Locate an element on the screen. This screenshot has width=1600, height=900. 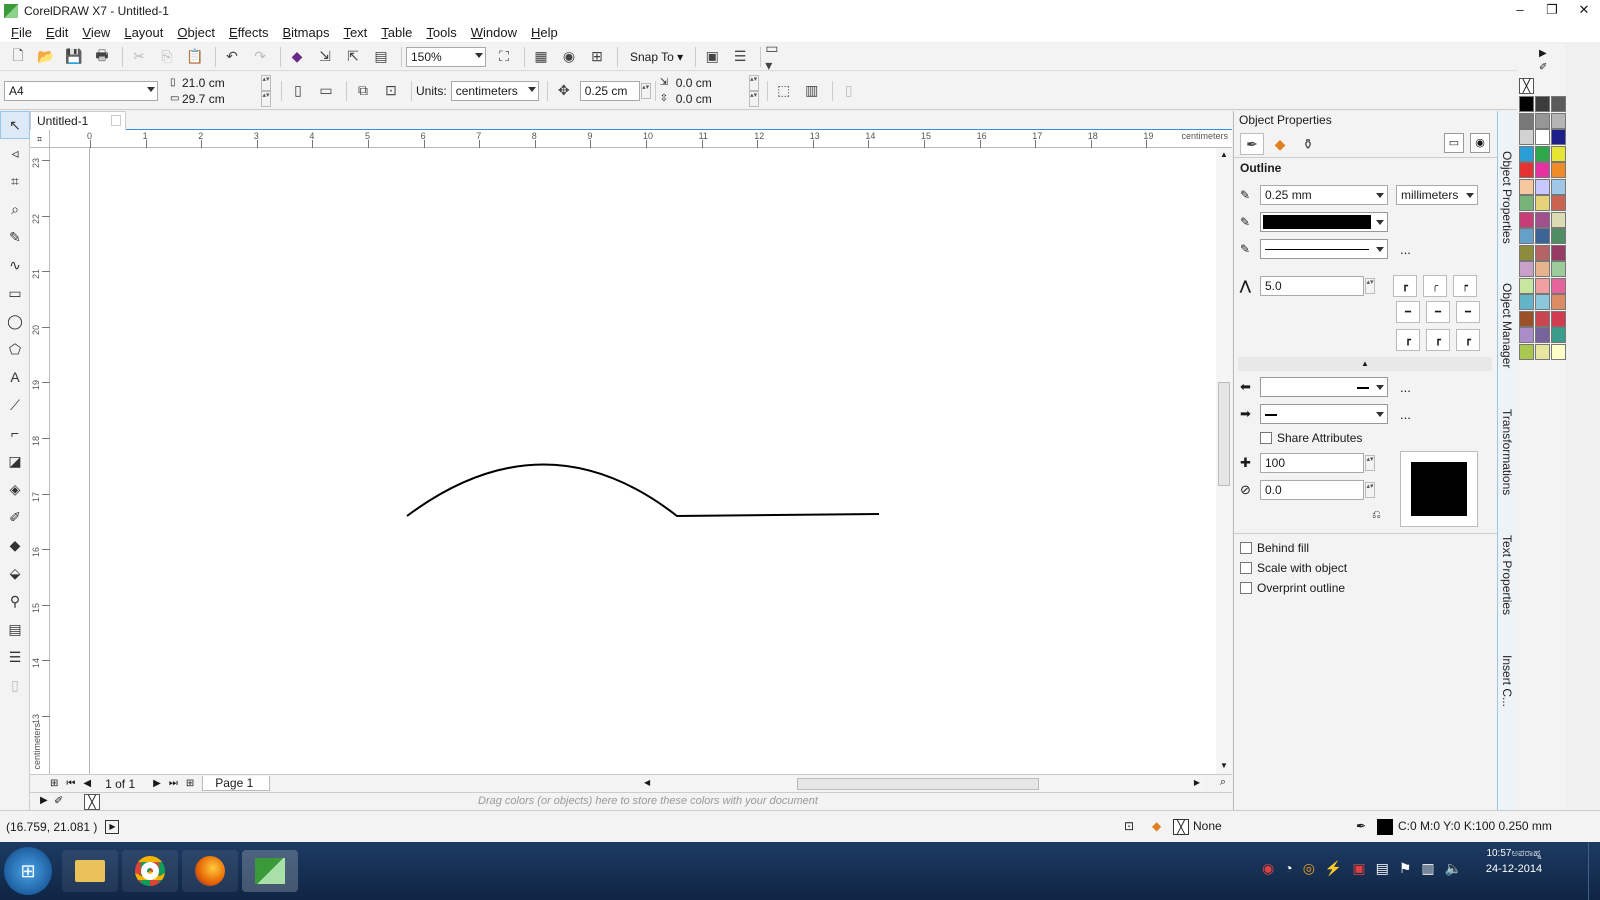
tray-flag-icon: ⚑ is located at coordinates (1405, 868).